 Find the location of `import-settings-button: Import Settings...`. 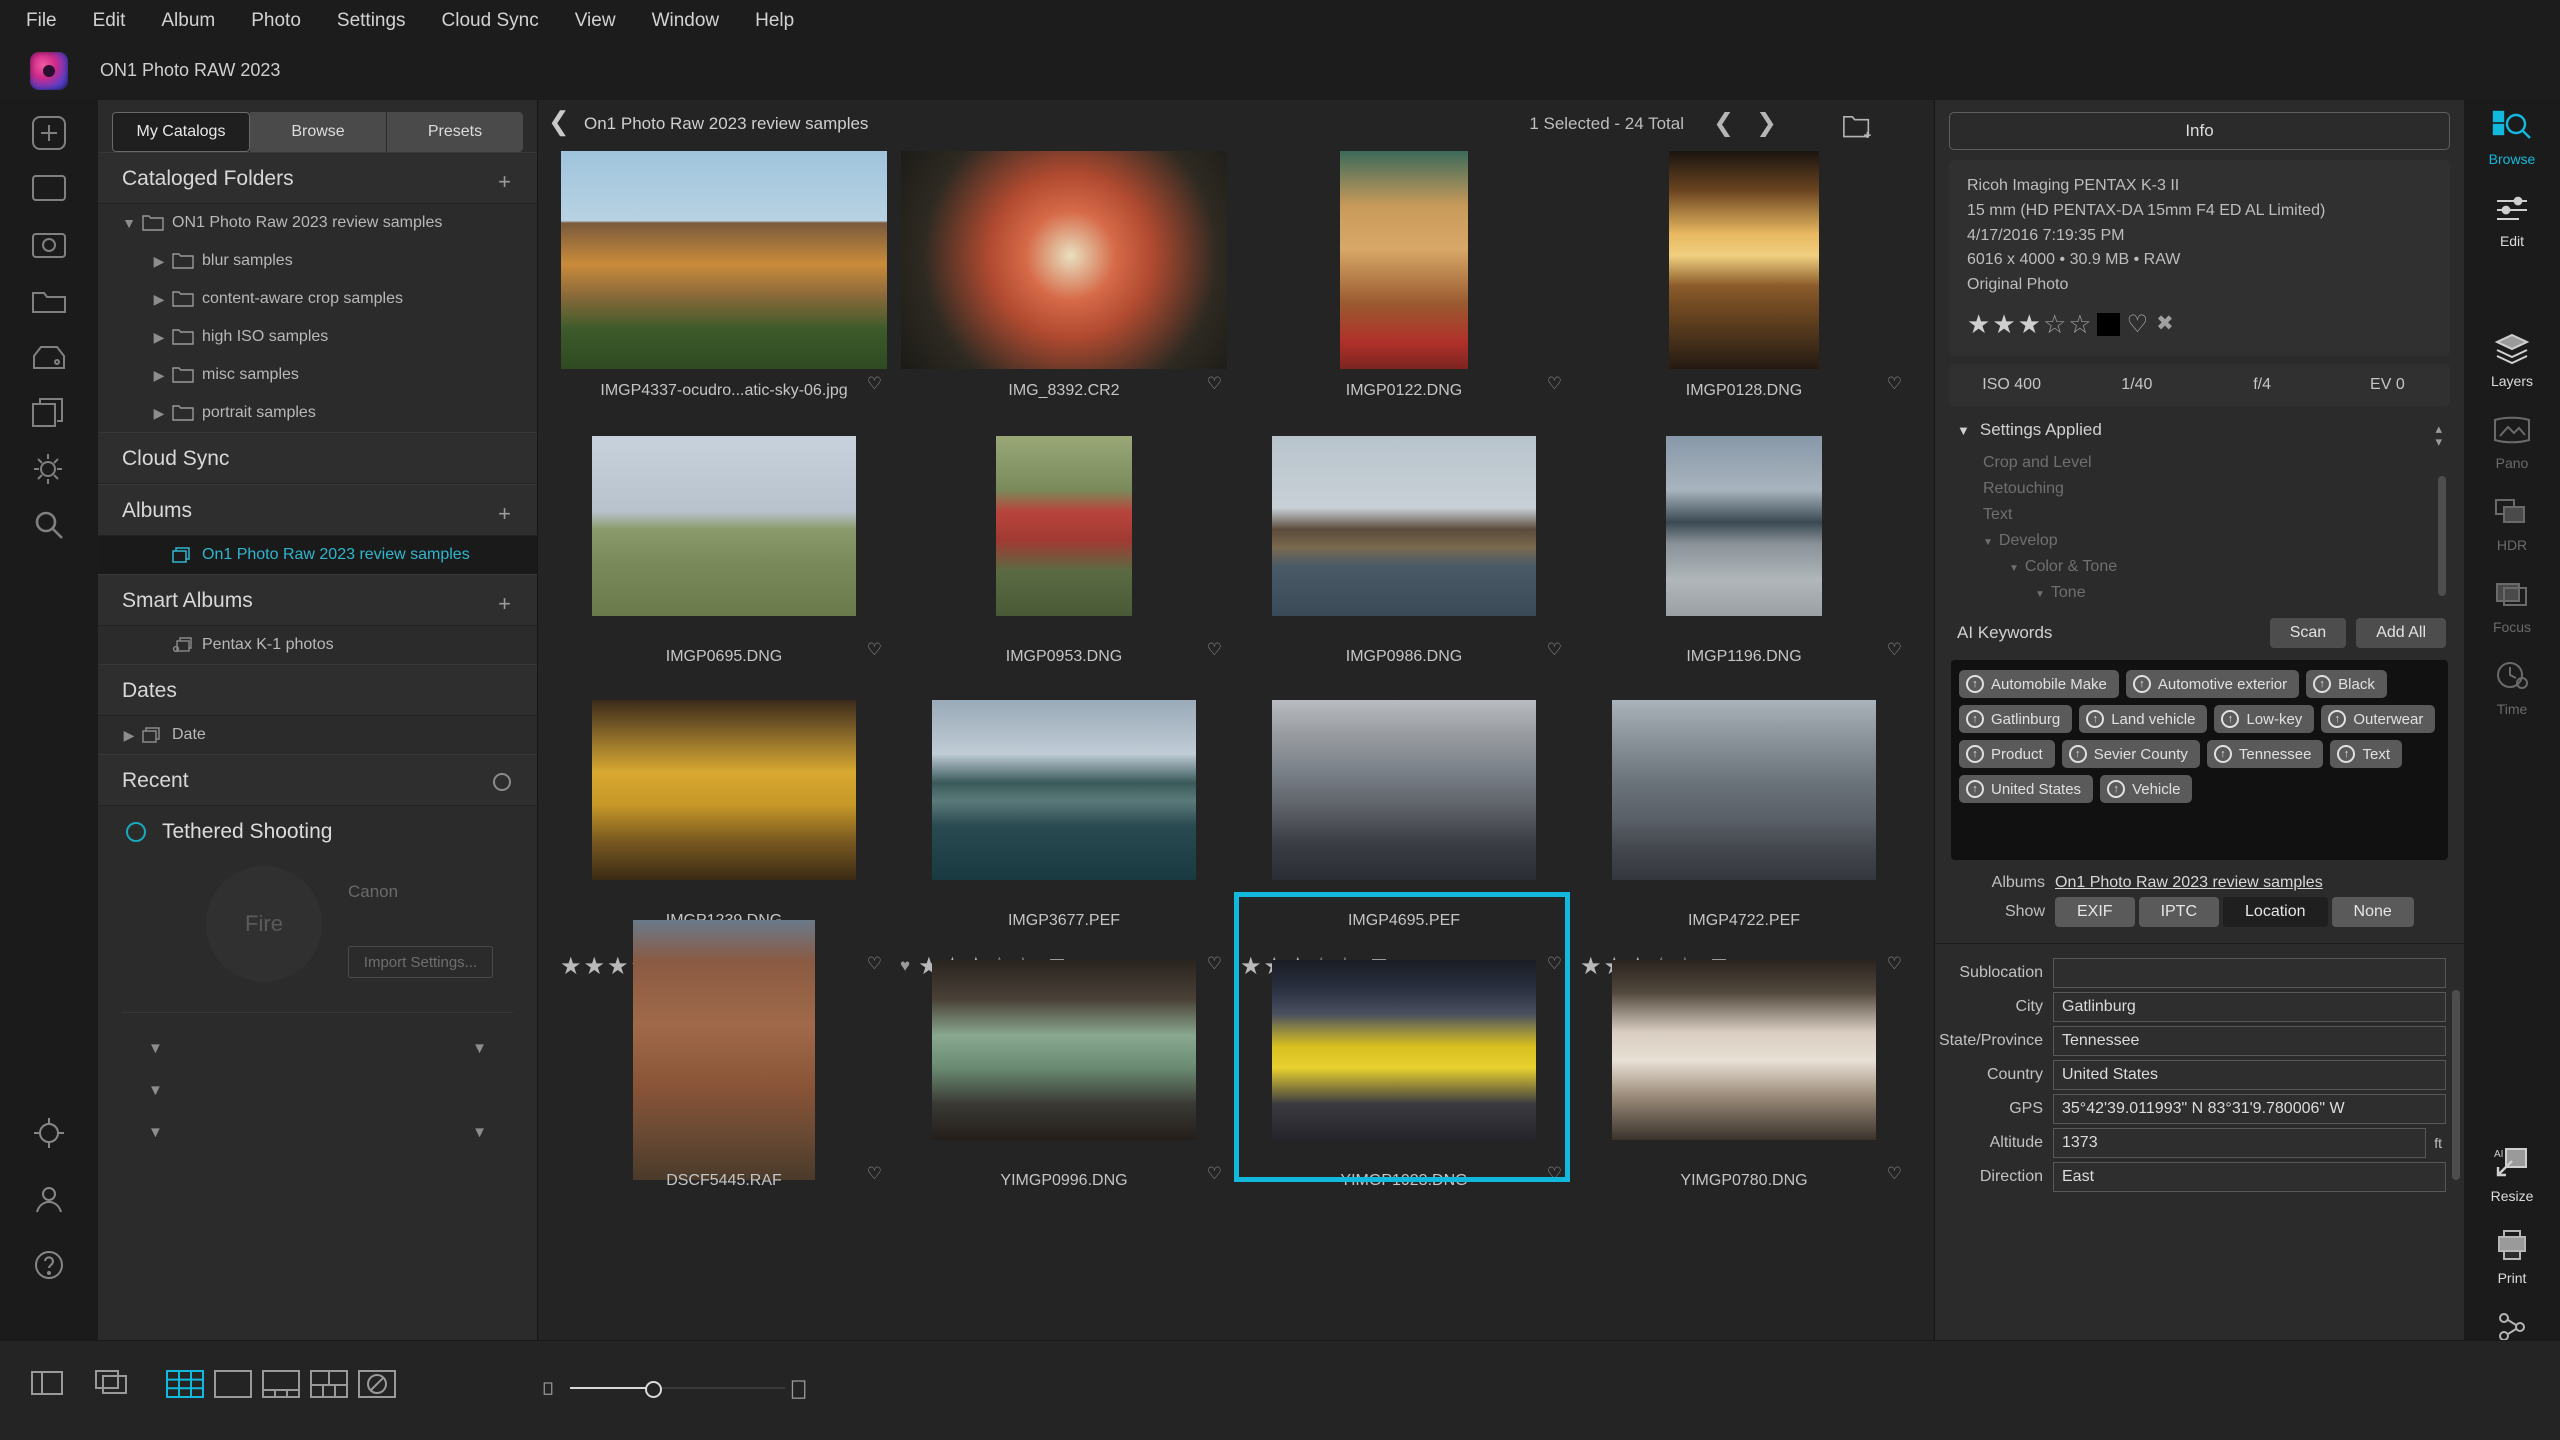

import-settings-button: Import Settings... is located at coordinates (420, 962).